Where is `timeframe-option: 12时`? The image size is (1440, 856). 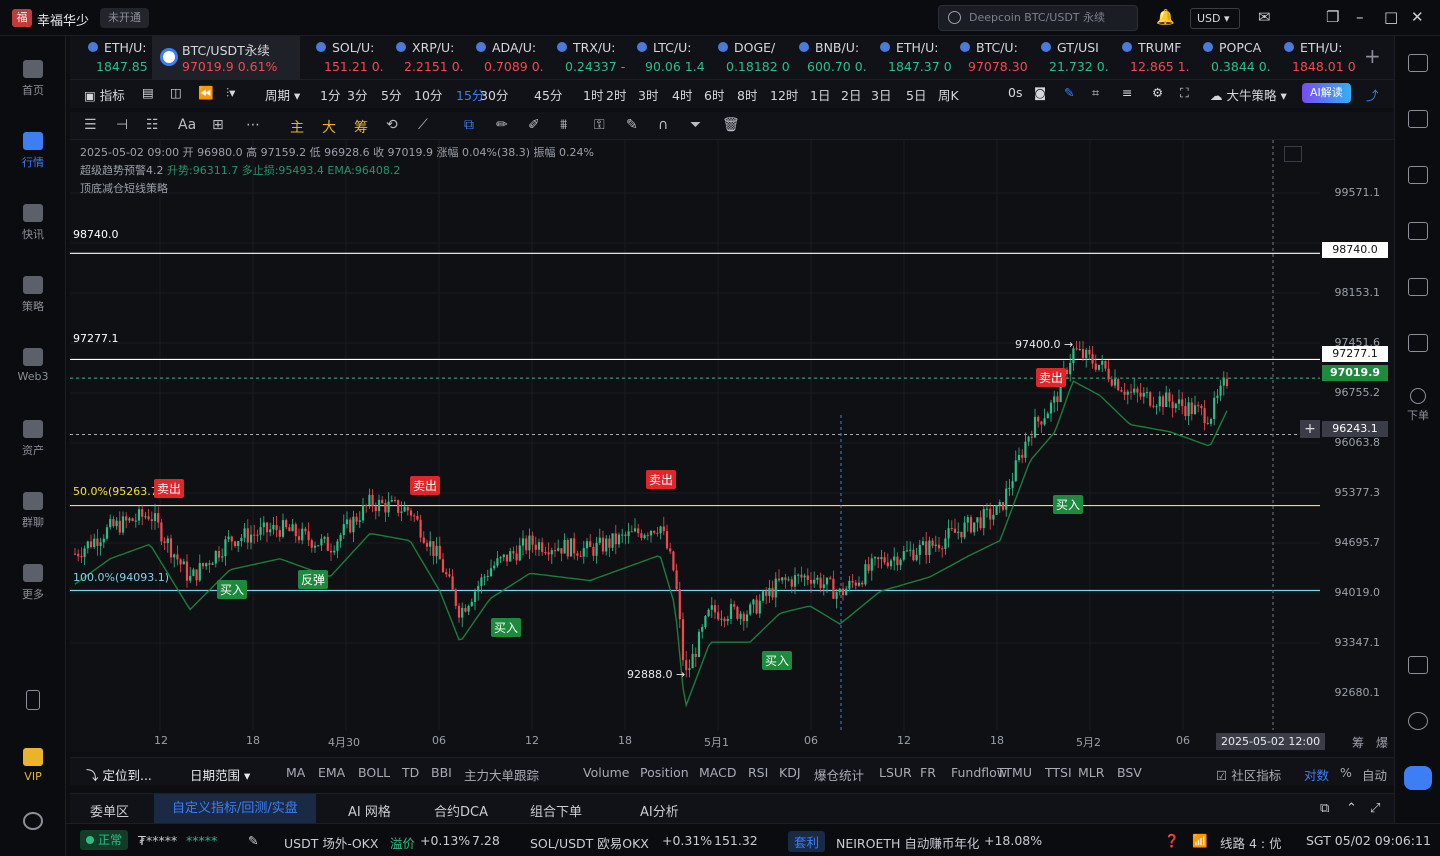 timeframe-option: 12时 is located at coordinates (784, 94).